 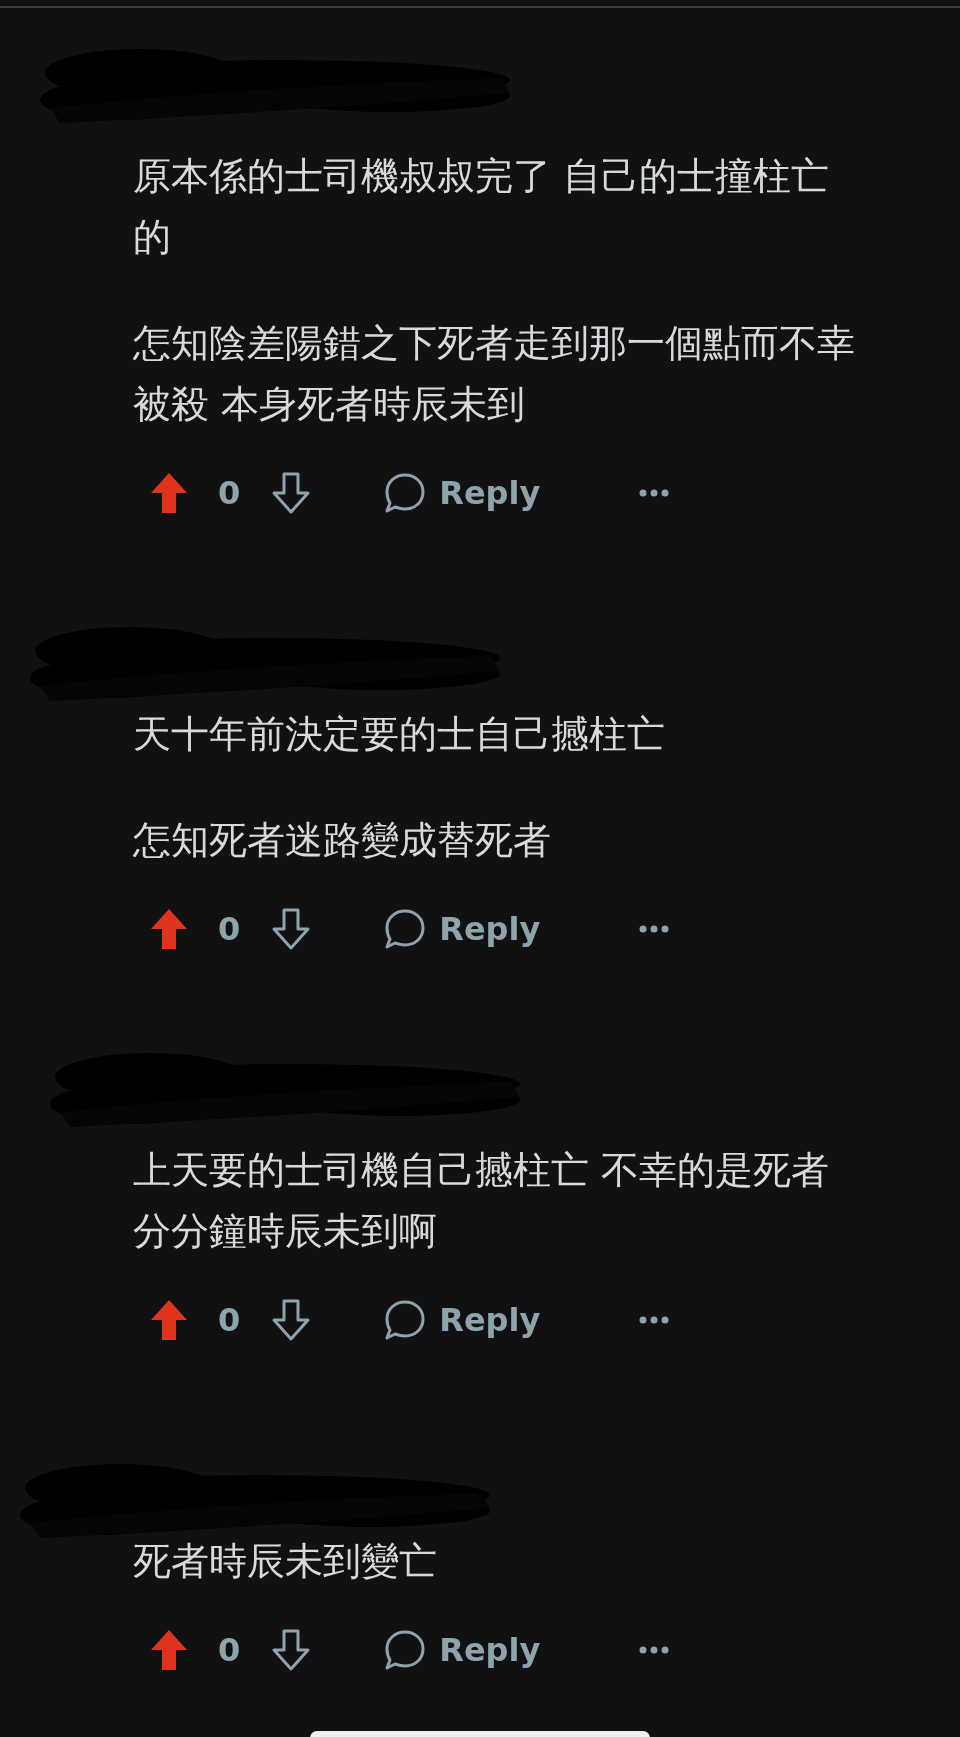 I want to click on comment-text: 怎知死者迷路變成替死者, so click(x=342, y=840).